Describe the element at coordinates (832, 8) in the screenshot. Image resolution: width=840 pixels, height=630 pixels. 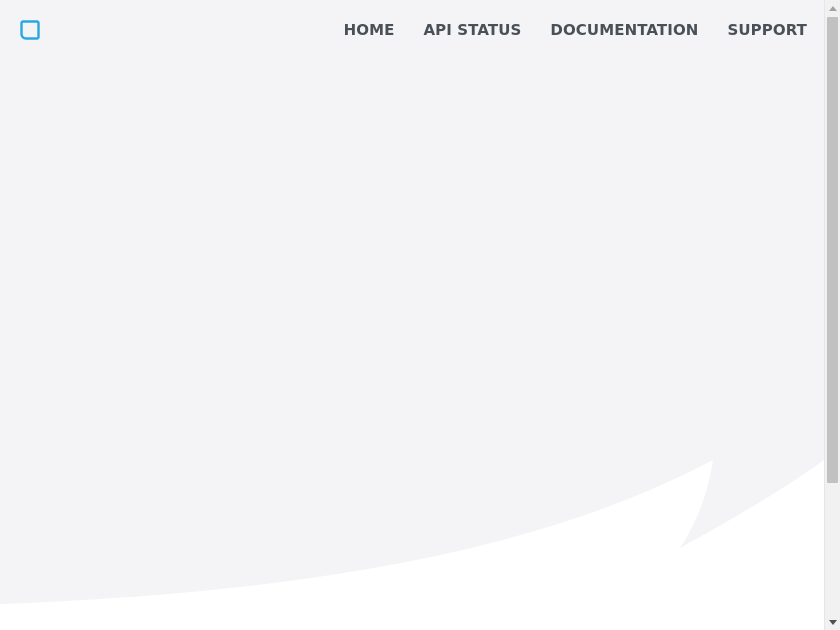
I see `scroll-up-arrow-icon` at that location.